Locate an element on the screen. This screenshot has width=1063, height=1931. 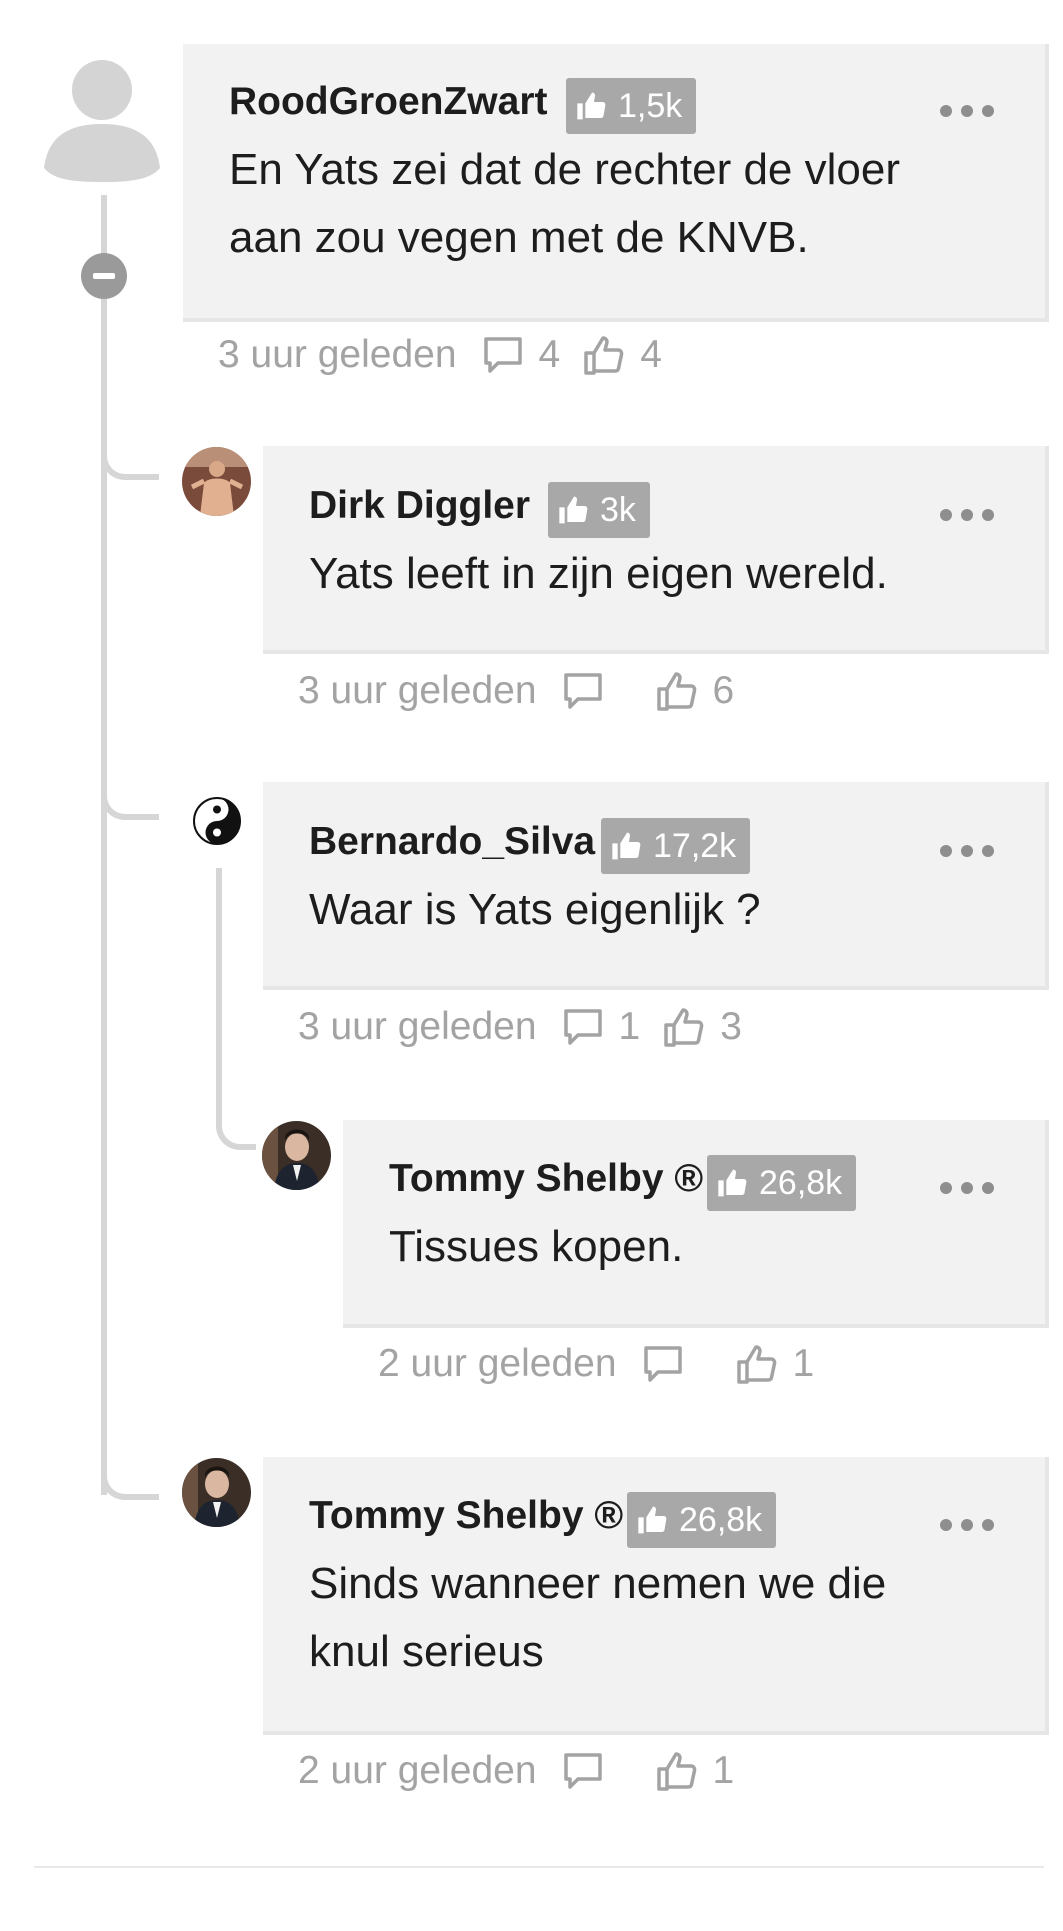
comment-text: Waar is Yats eigenlijk ? is located at coordinates (535, 910).